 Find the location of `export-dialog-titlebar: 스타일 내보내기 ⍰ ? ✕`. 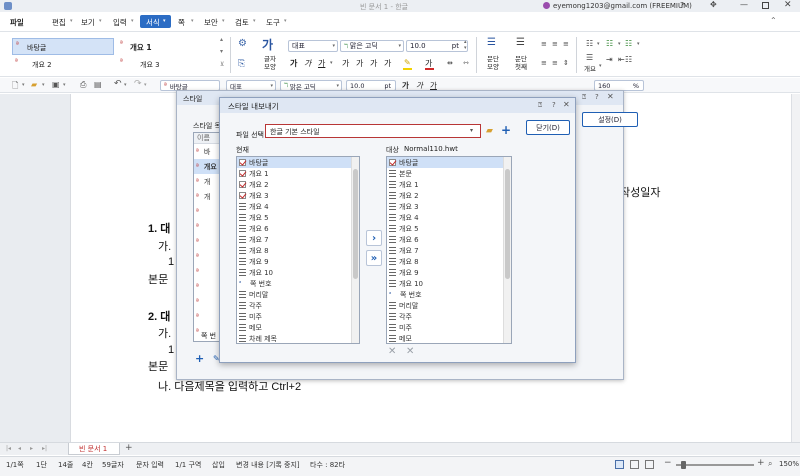

export-dialog-titlebar: 스타일 내보내기 ⍰ ? ✕ is located at coordinates (397, 105).